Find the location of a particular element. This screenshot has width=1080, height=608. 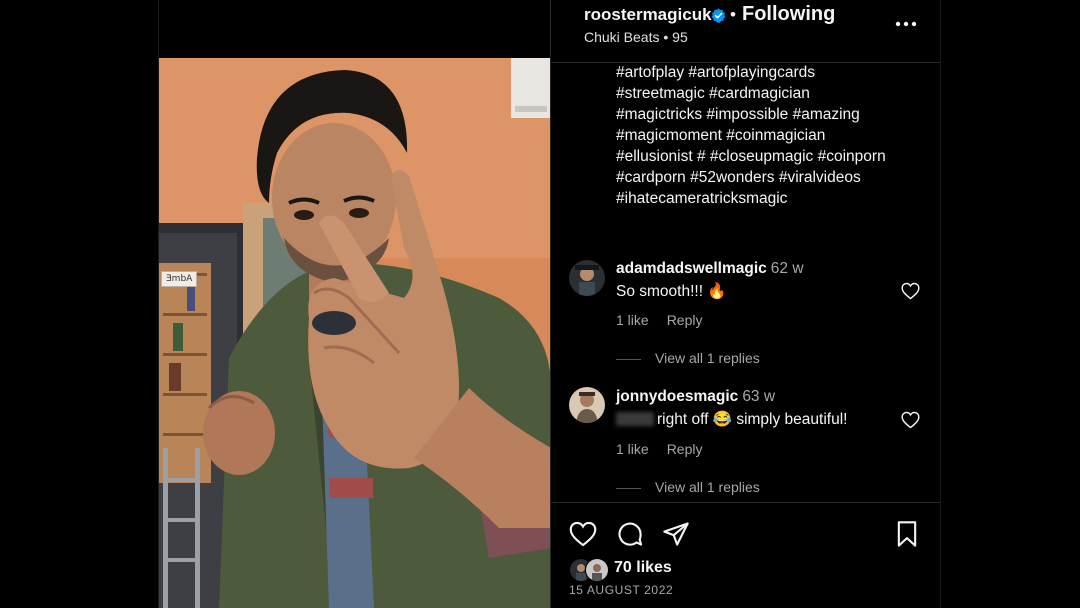

comment-text: So smooth!!! 🔥 is located at coordinates (671, 291).